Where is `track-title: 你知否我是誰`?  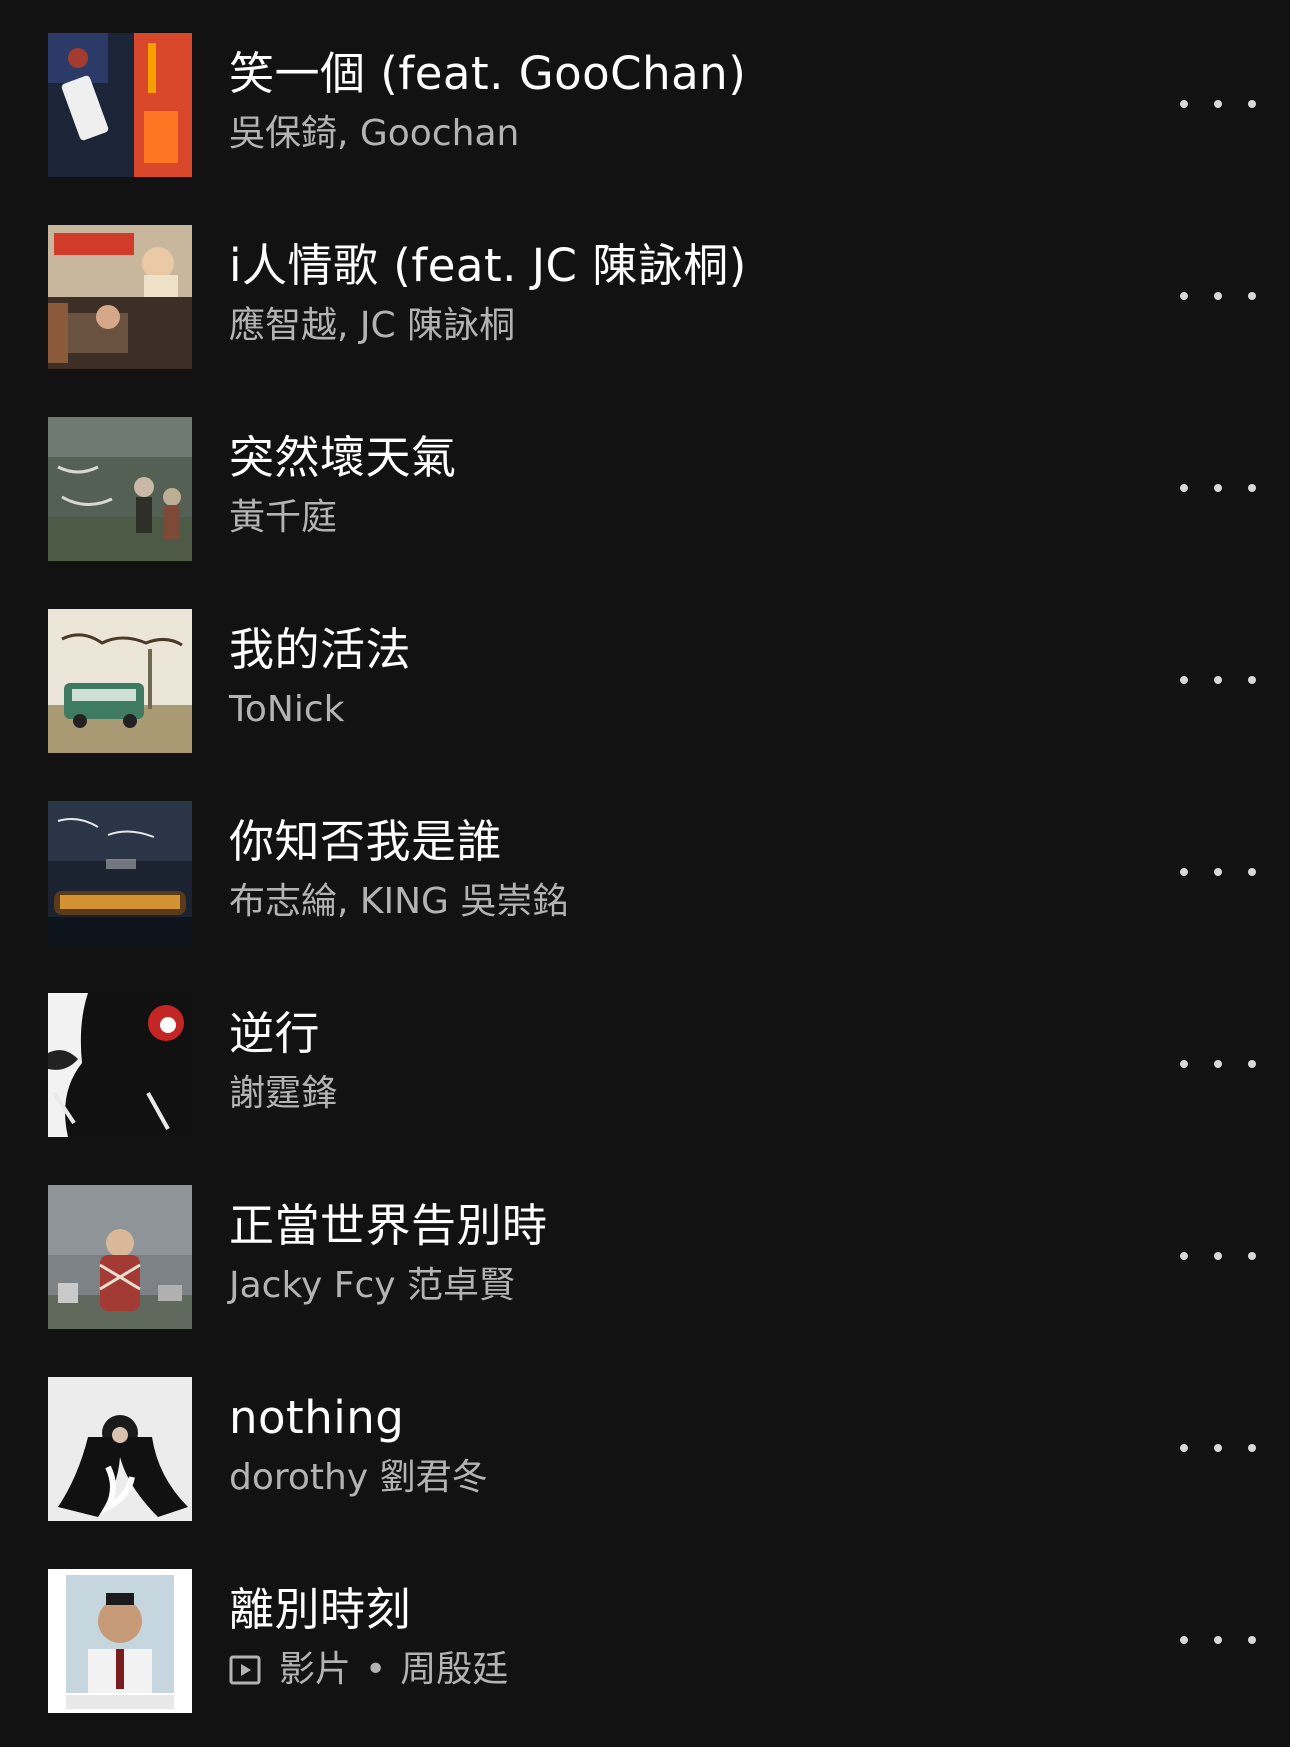
track-title: 你知否我是誰 is located at coordinates (366, 841).